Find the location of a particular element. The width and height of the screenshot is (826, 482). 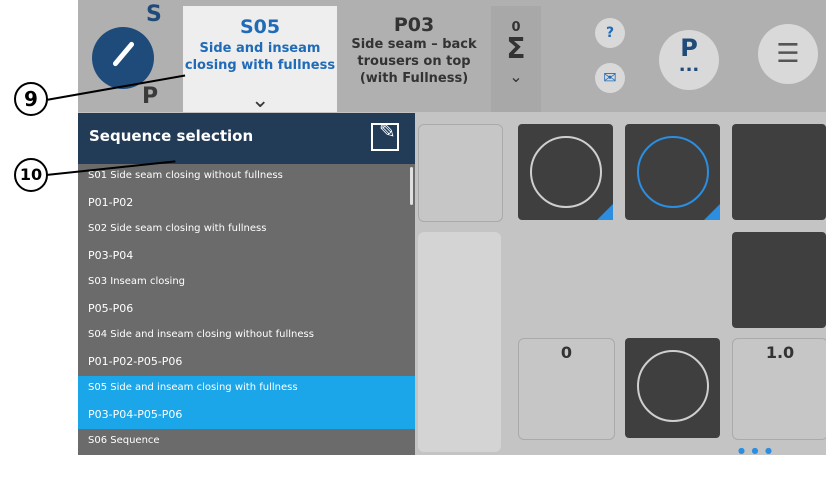

piece-counter: 0 Σ ⌄ is located at coordinates (516, 59).